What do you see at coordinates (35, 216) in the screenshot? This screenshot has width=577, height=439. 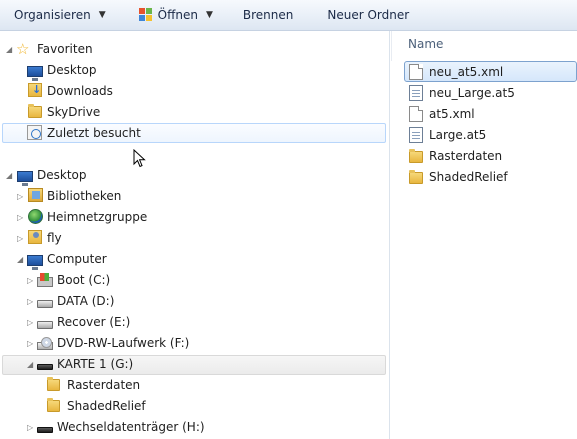 I see `homegroup-icon` at bounding box center [35, 216].